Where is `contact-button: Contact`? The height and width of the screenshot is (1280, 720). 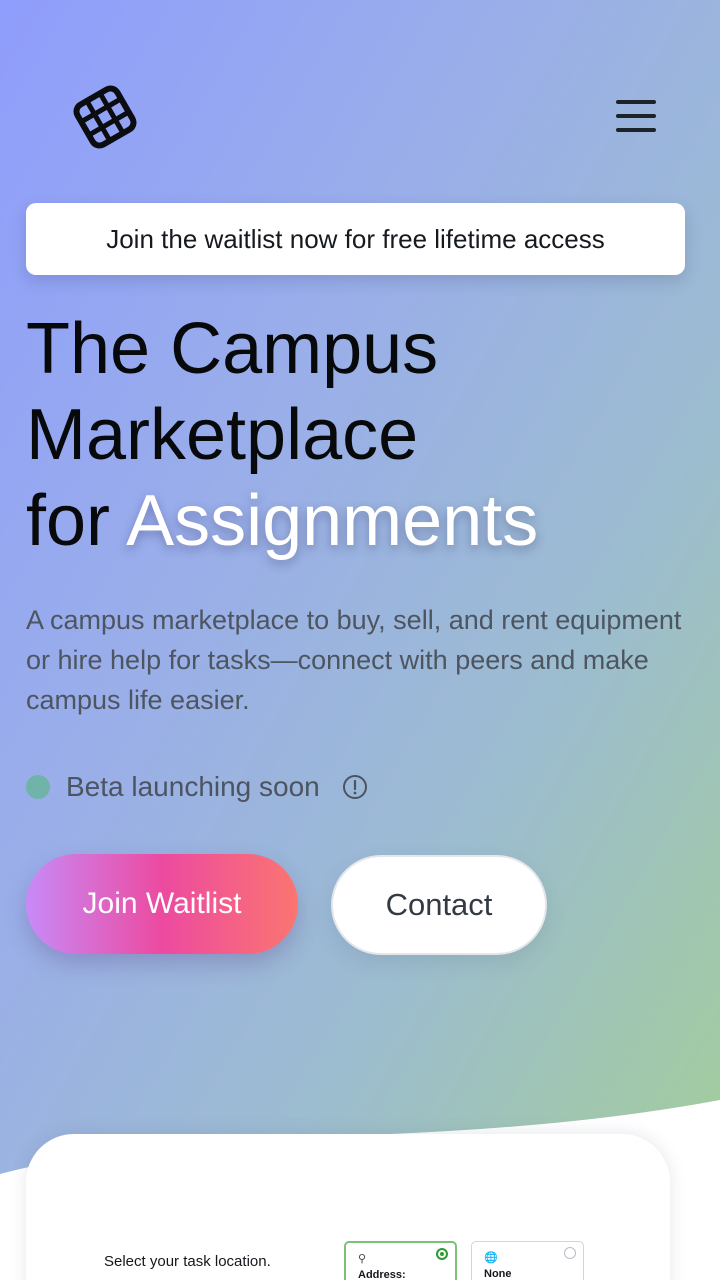
contact-button: Contact is located at coordinates (439, 905).